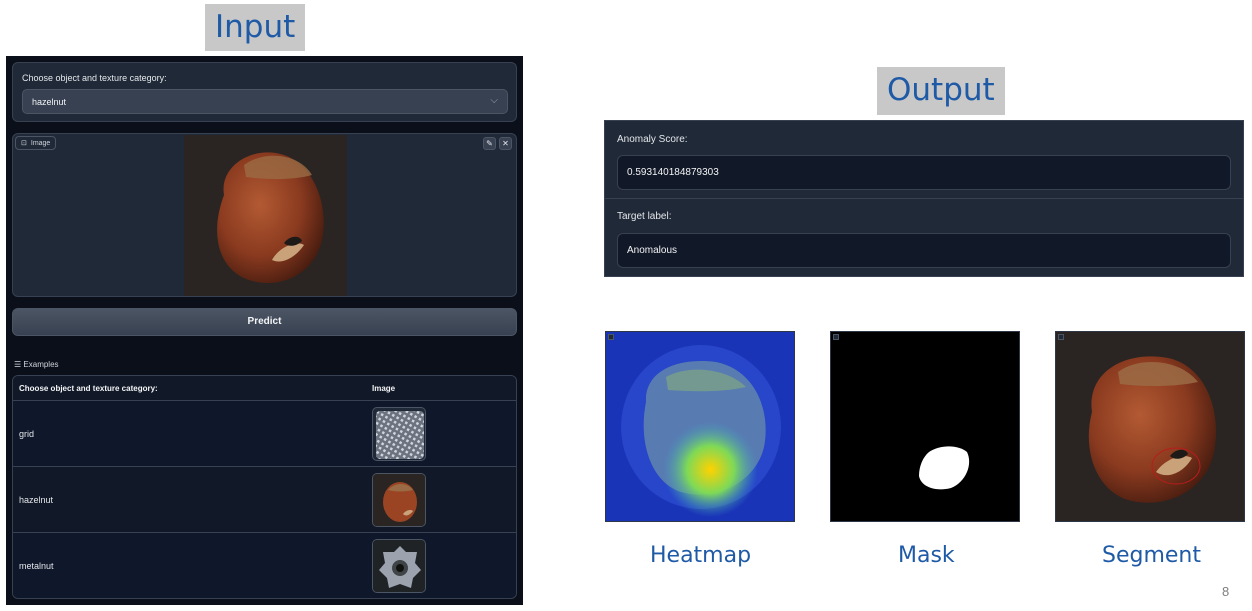 This screenshot has width=1252, height=611. Describe the element at coordinates (94, 78) in the screenshot. I see `category-label: Choose object and texture category:` at that location.